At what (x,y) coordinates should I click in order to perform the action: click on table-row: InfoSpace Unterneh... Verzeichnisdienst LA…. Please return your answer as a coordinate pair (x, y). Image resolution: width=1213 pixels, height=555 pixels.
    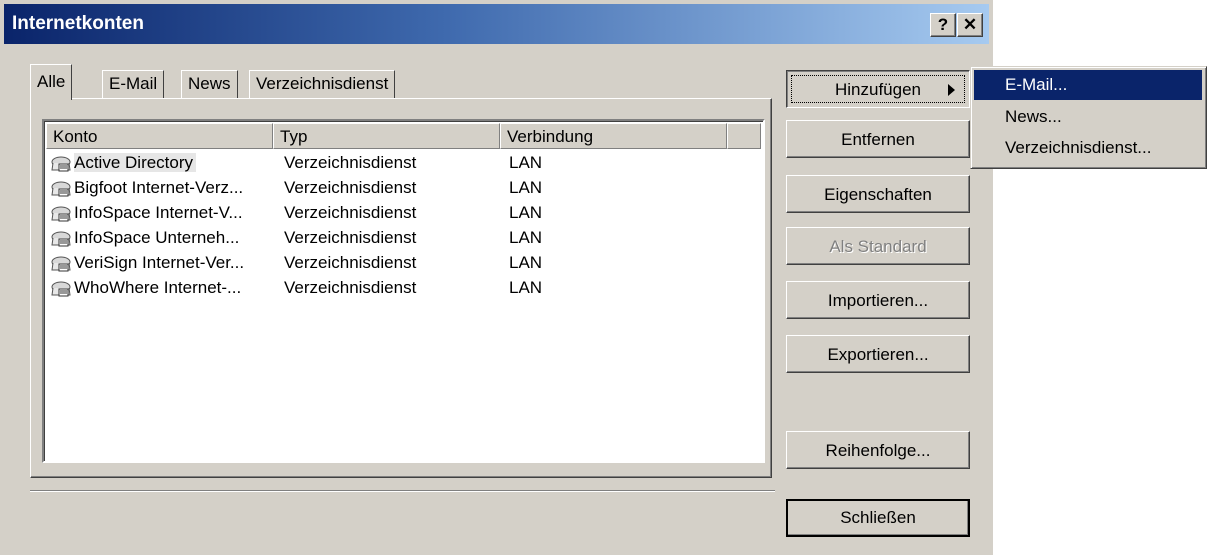
    Looking at the image, I should click on (403, 238).